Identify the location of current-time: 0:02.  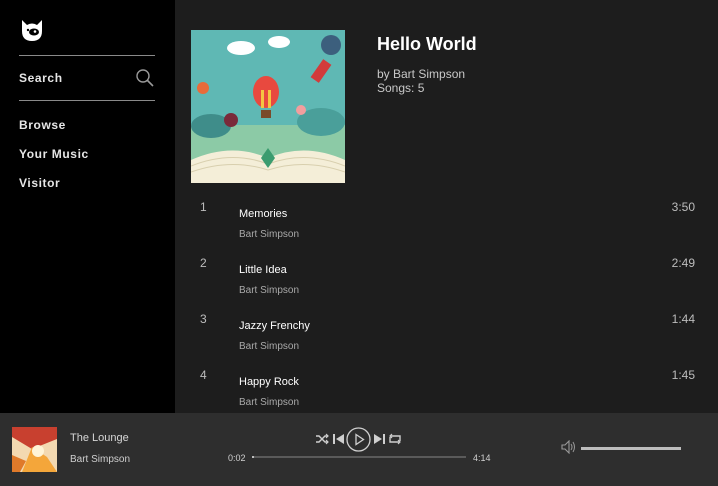
(237, 458).